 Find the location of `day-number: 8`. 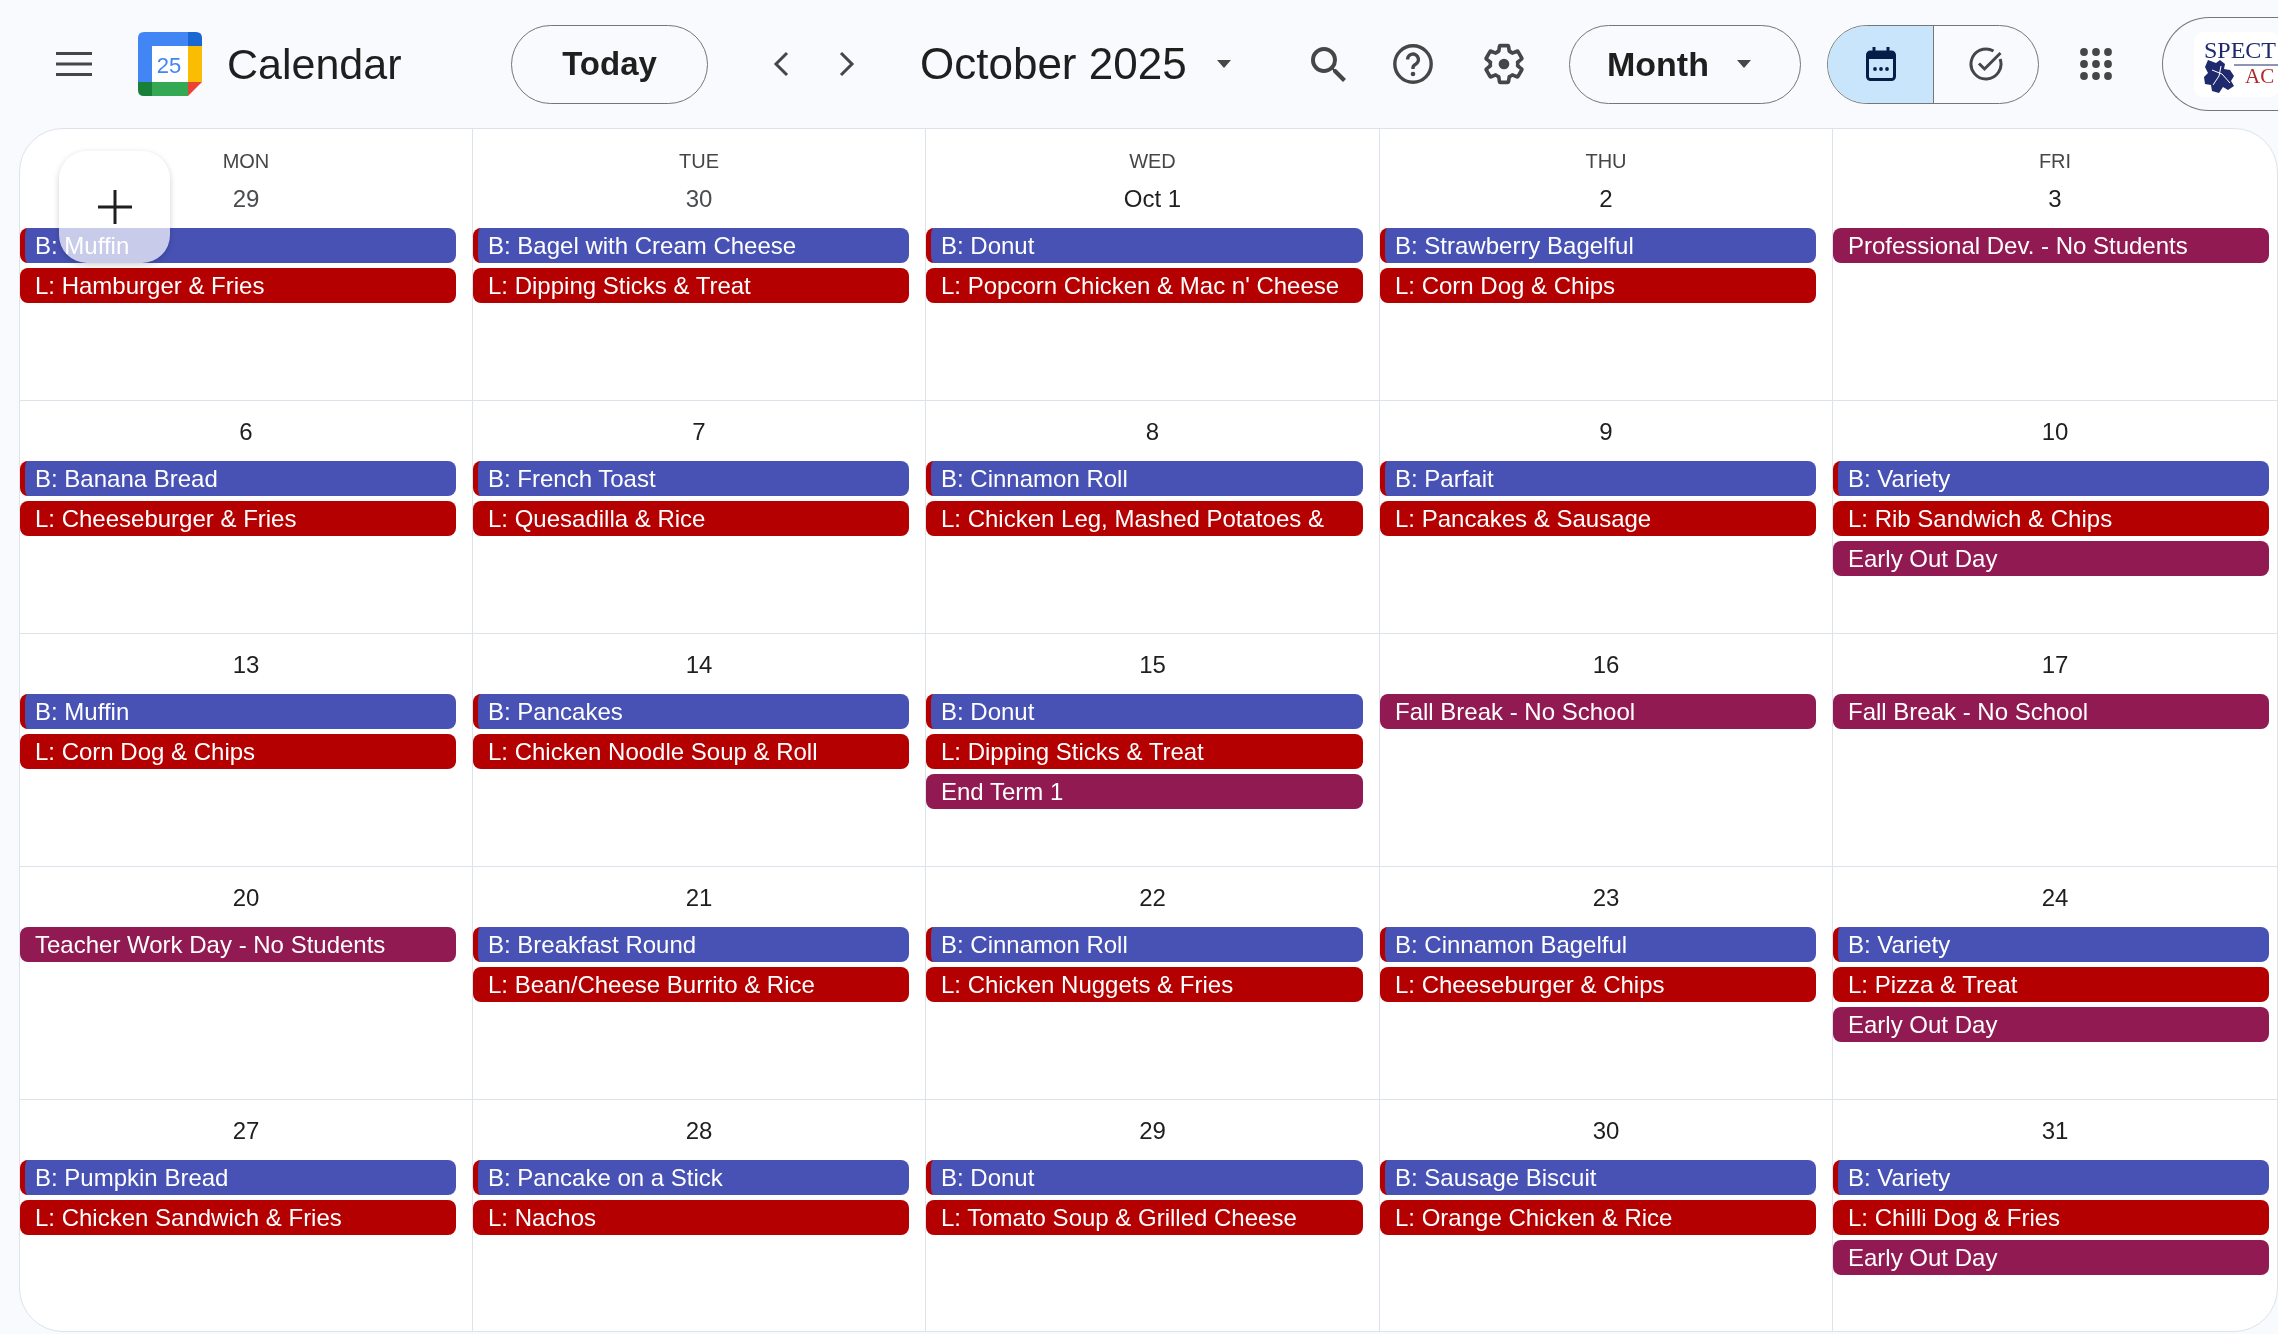

day-number: 8 is located at coordinates (1152, 432).